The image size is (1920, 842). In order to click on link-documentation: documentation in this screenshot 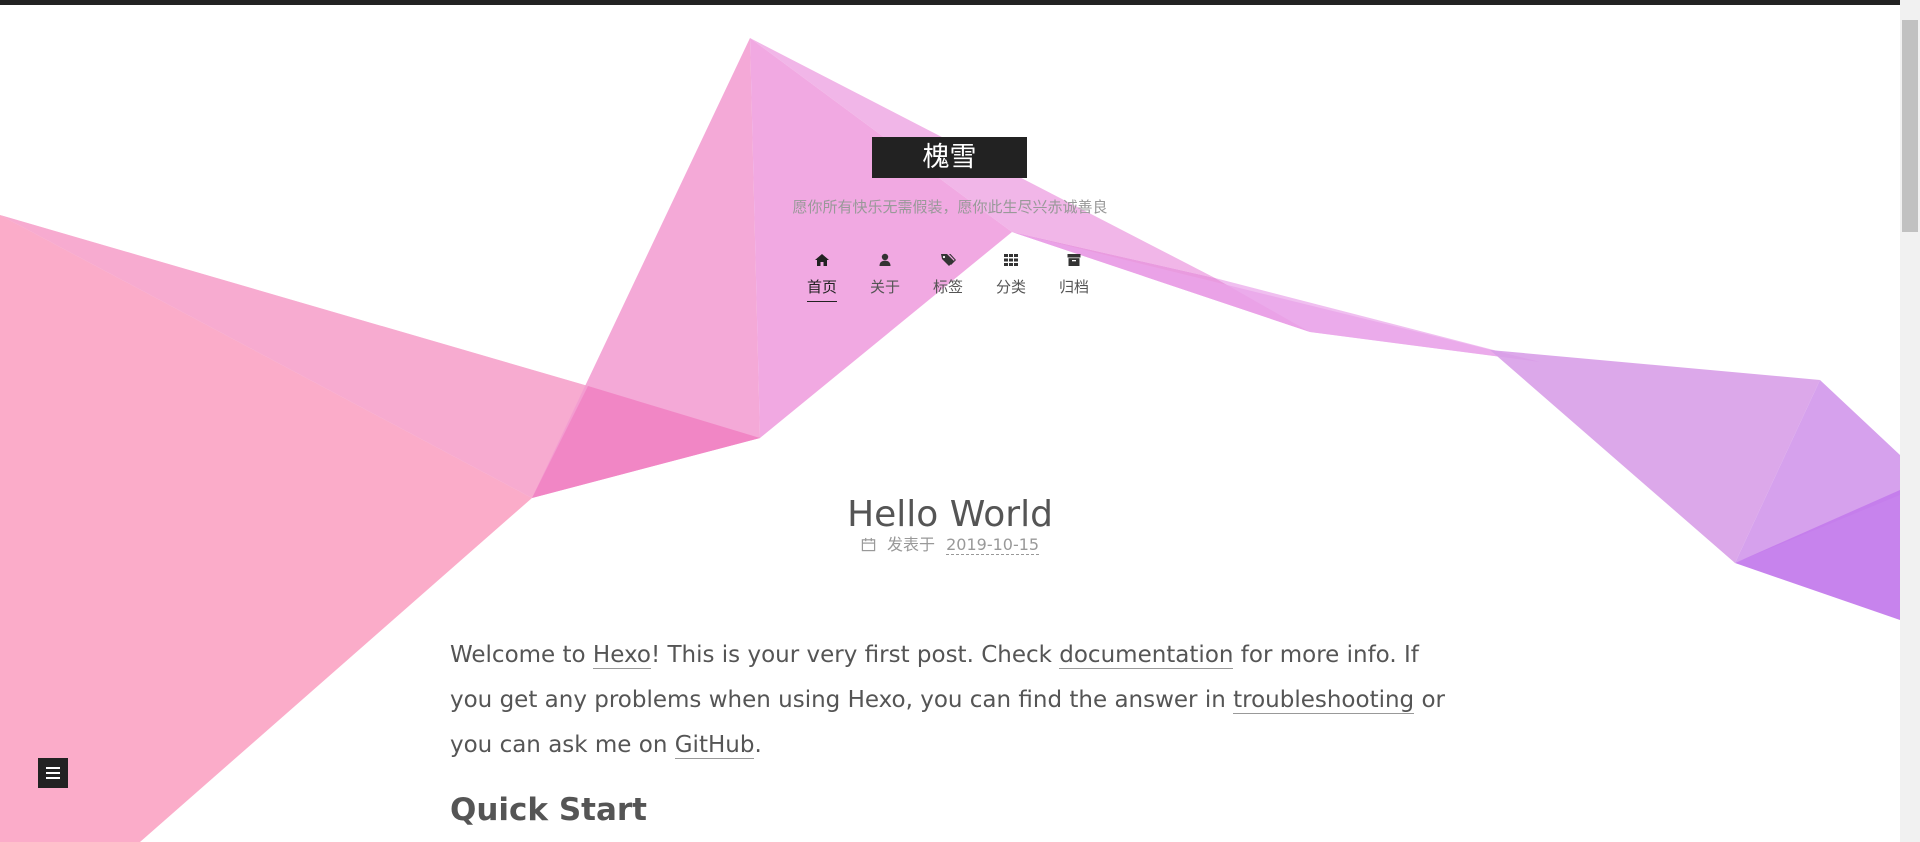, I will do `click(1146, 655)`.